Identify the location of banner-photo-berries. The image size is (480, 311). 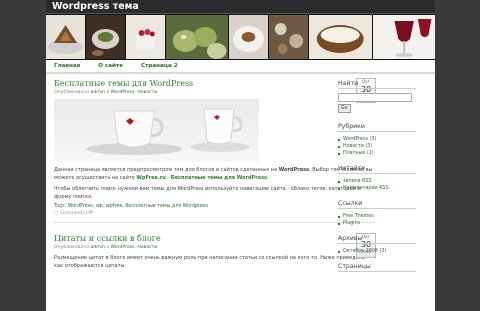
(145, 37).